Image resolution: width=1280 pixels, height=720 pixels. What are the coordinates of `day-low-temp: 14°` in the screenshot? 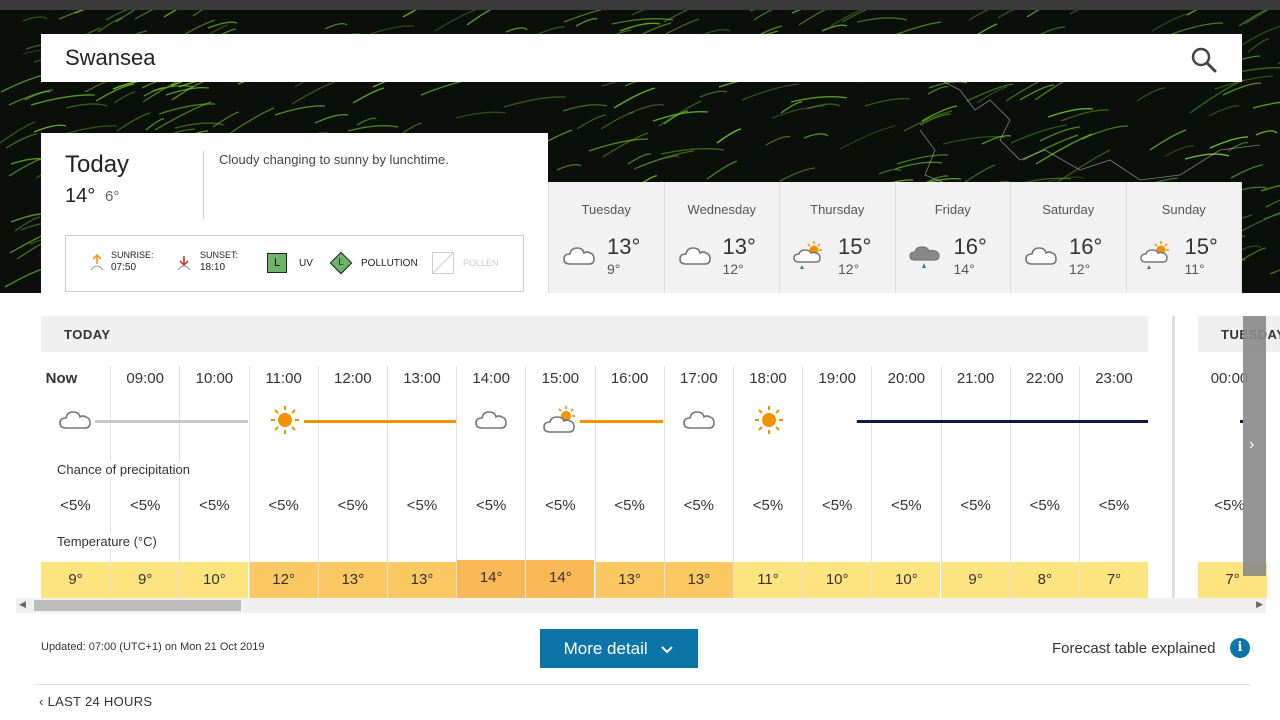 It's located at (964, 269).